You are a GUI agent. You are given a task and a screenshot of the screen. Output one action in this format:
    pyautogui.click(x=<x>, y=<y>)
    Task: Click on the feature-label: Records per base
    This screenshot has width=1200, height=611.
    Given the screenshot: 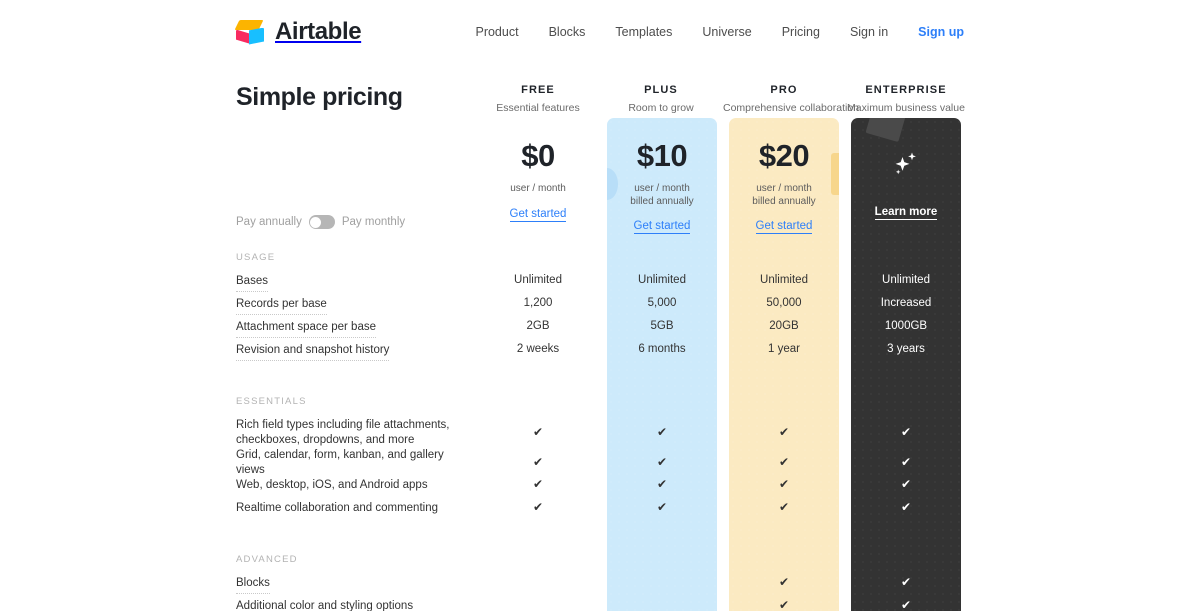 What is the action you would take?
    pyautogui.click(x=281, y=306)
    